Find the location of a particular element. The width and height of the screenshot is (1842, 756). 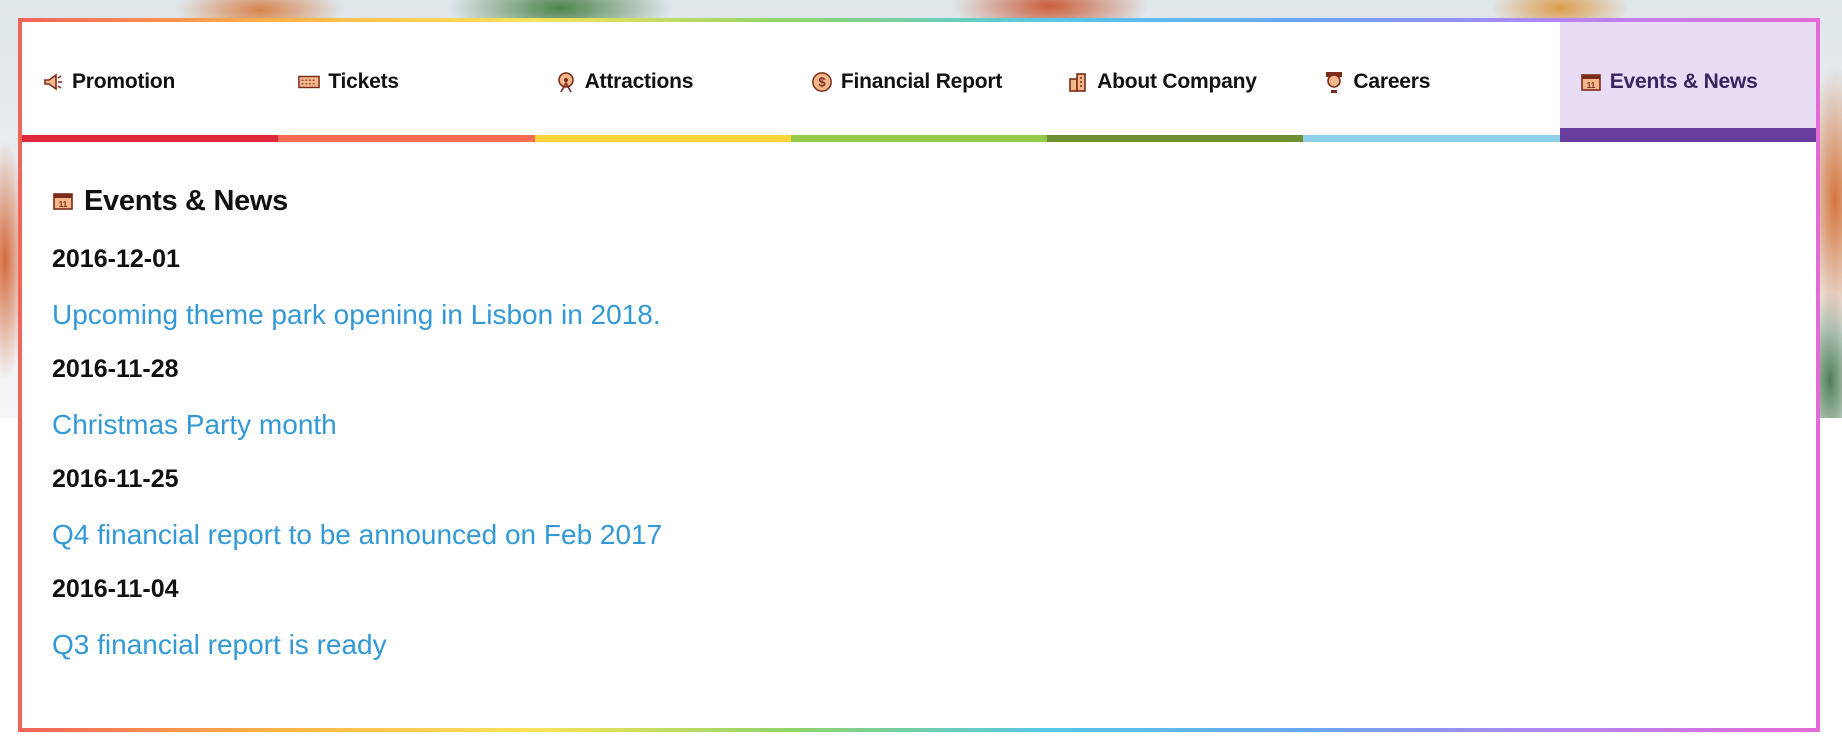

tab-tickets: Tickets is located at coordinates (406, 82).